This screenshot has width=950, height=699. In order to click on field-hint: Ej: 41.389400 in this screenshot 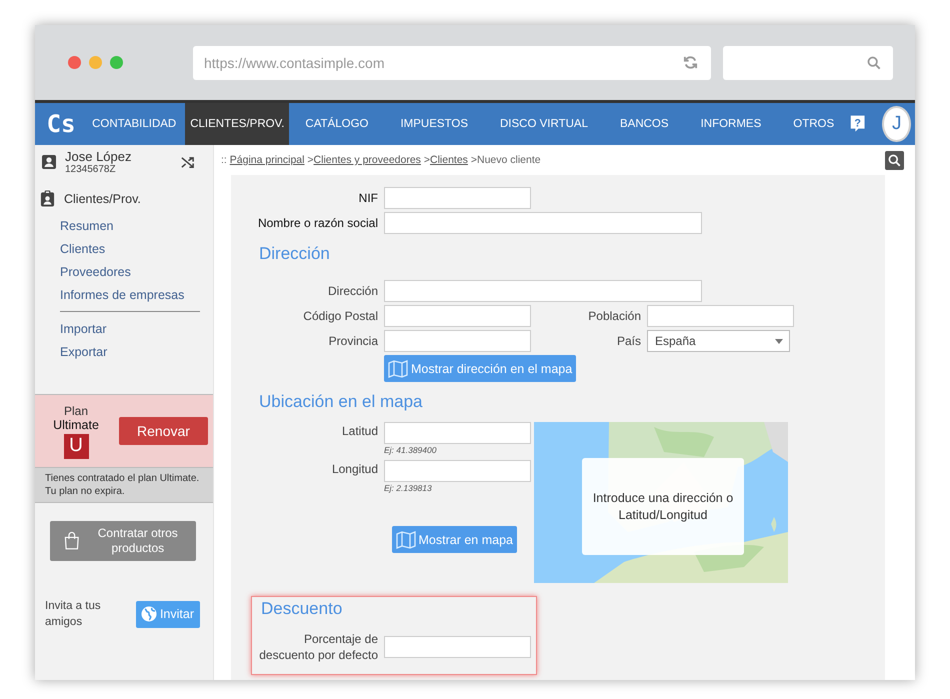, I will do `click(411, 450)`.